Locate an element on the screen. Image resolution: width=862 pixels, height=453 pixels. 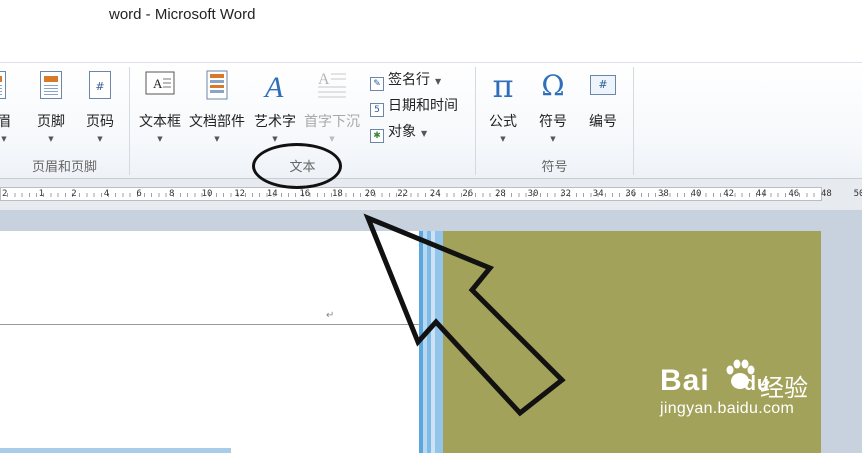
paw-icon is located at coordinates (740, 374).